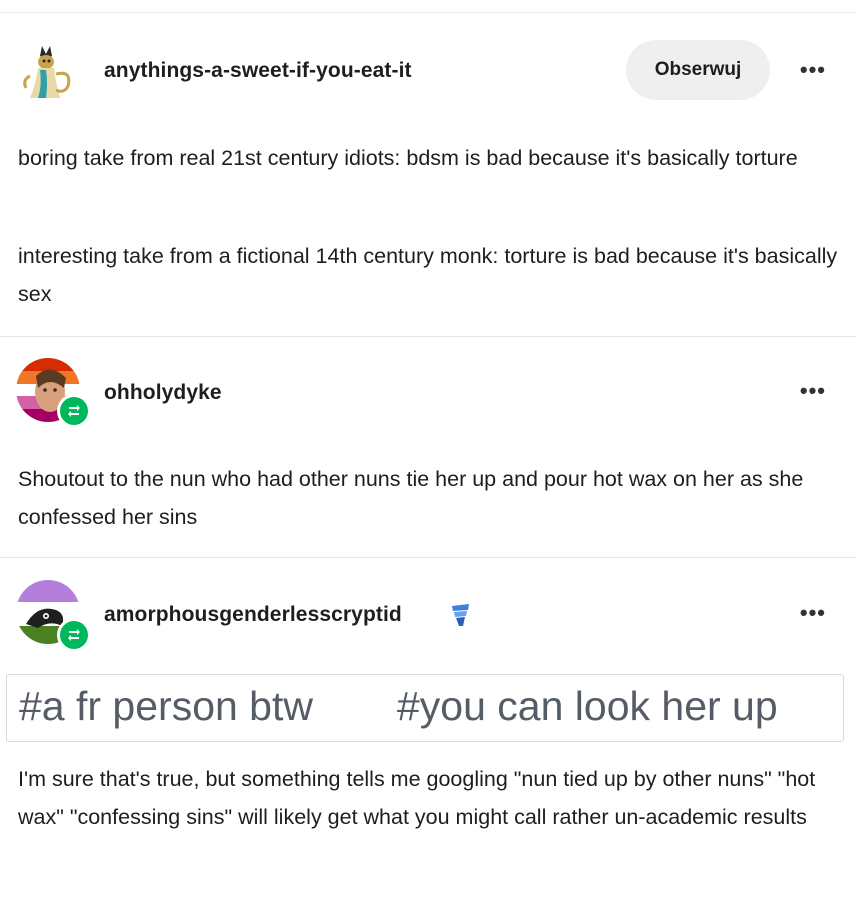 This screenshot has height=900, width=856. I want to click on tag: #a fr person btw, so click(166, 706).